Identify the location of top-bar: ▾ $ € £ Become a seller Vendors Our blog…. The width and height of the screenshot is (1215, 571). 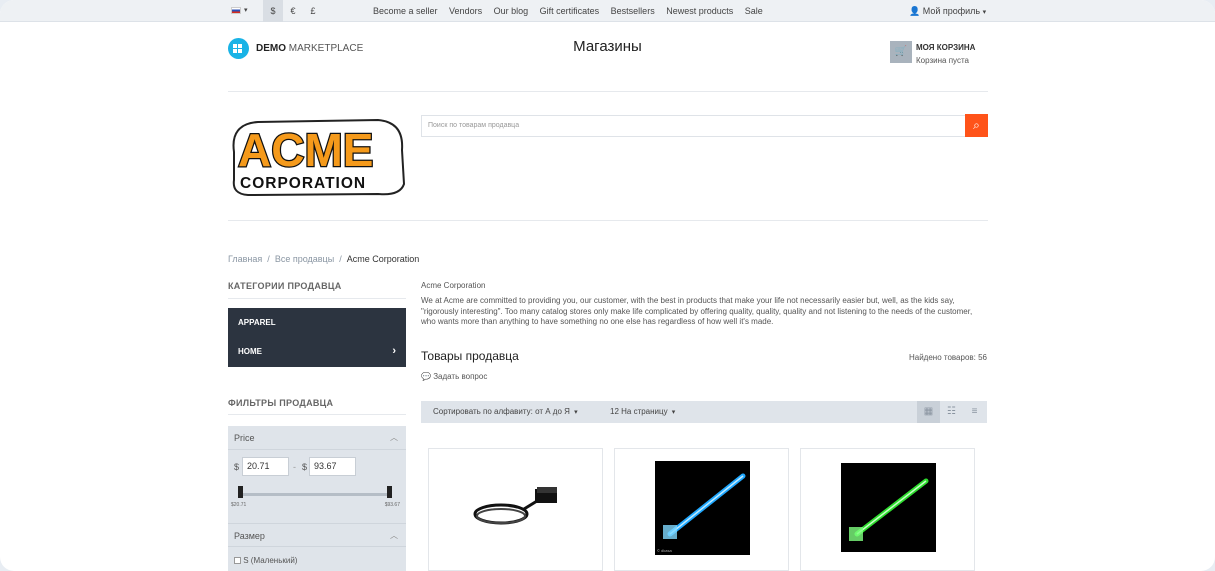
(607, 11).